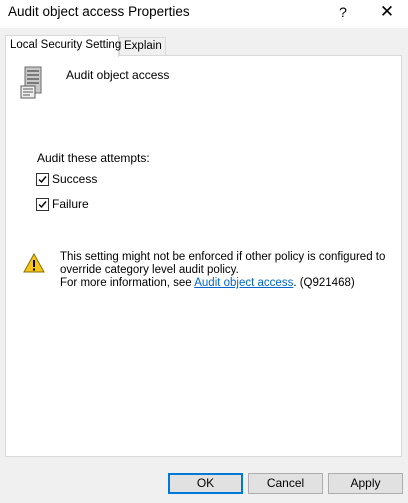  Describe the element at coordinates (343, 14) in the screenshot. I see `help-button: ?` at that location.